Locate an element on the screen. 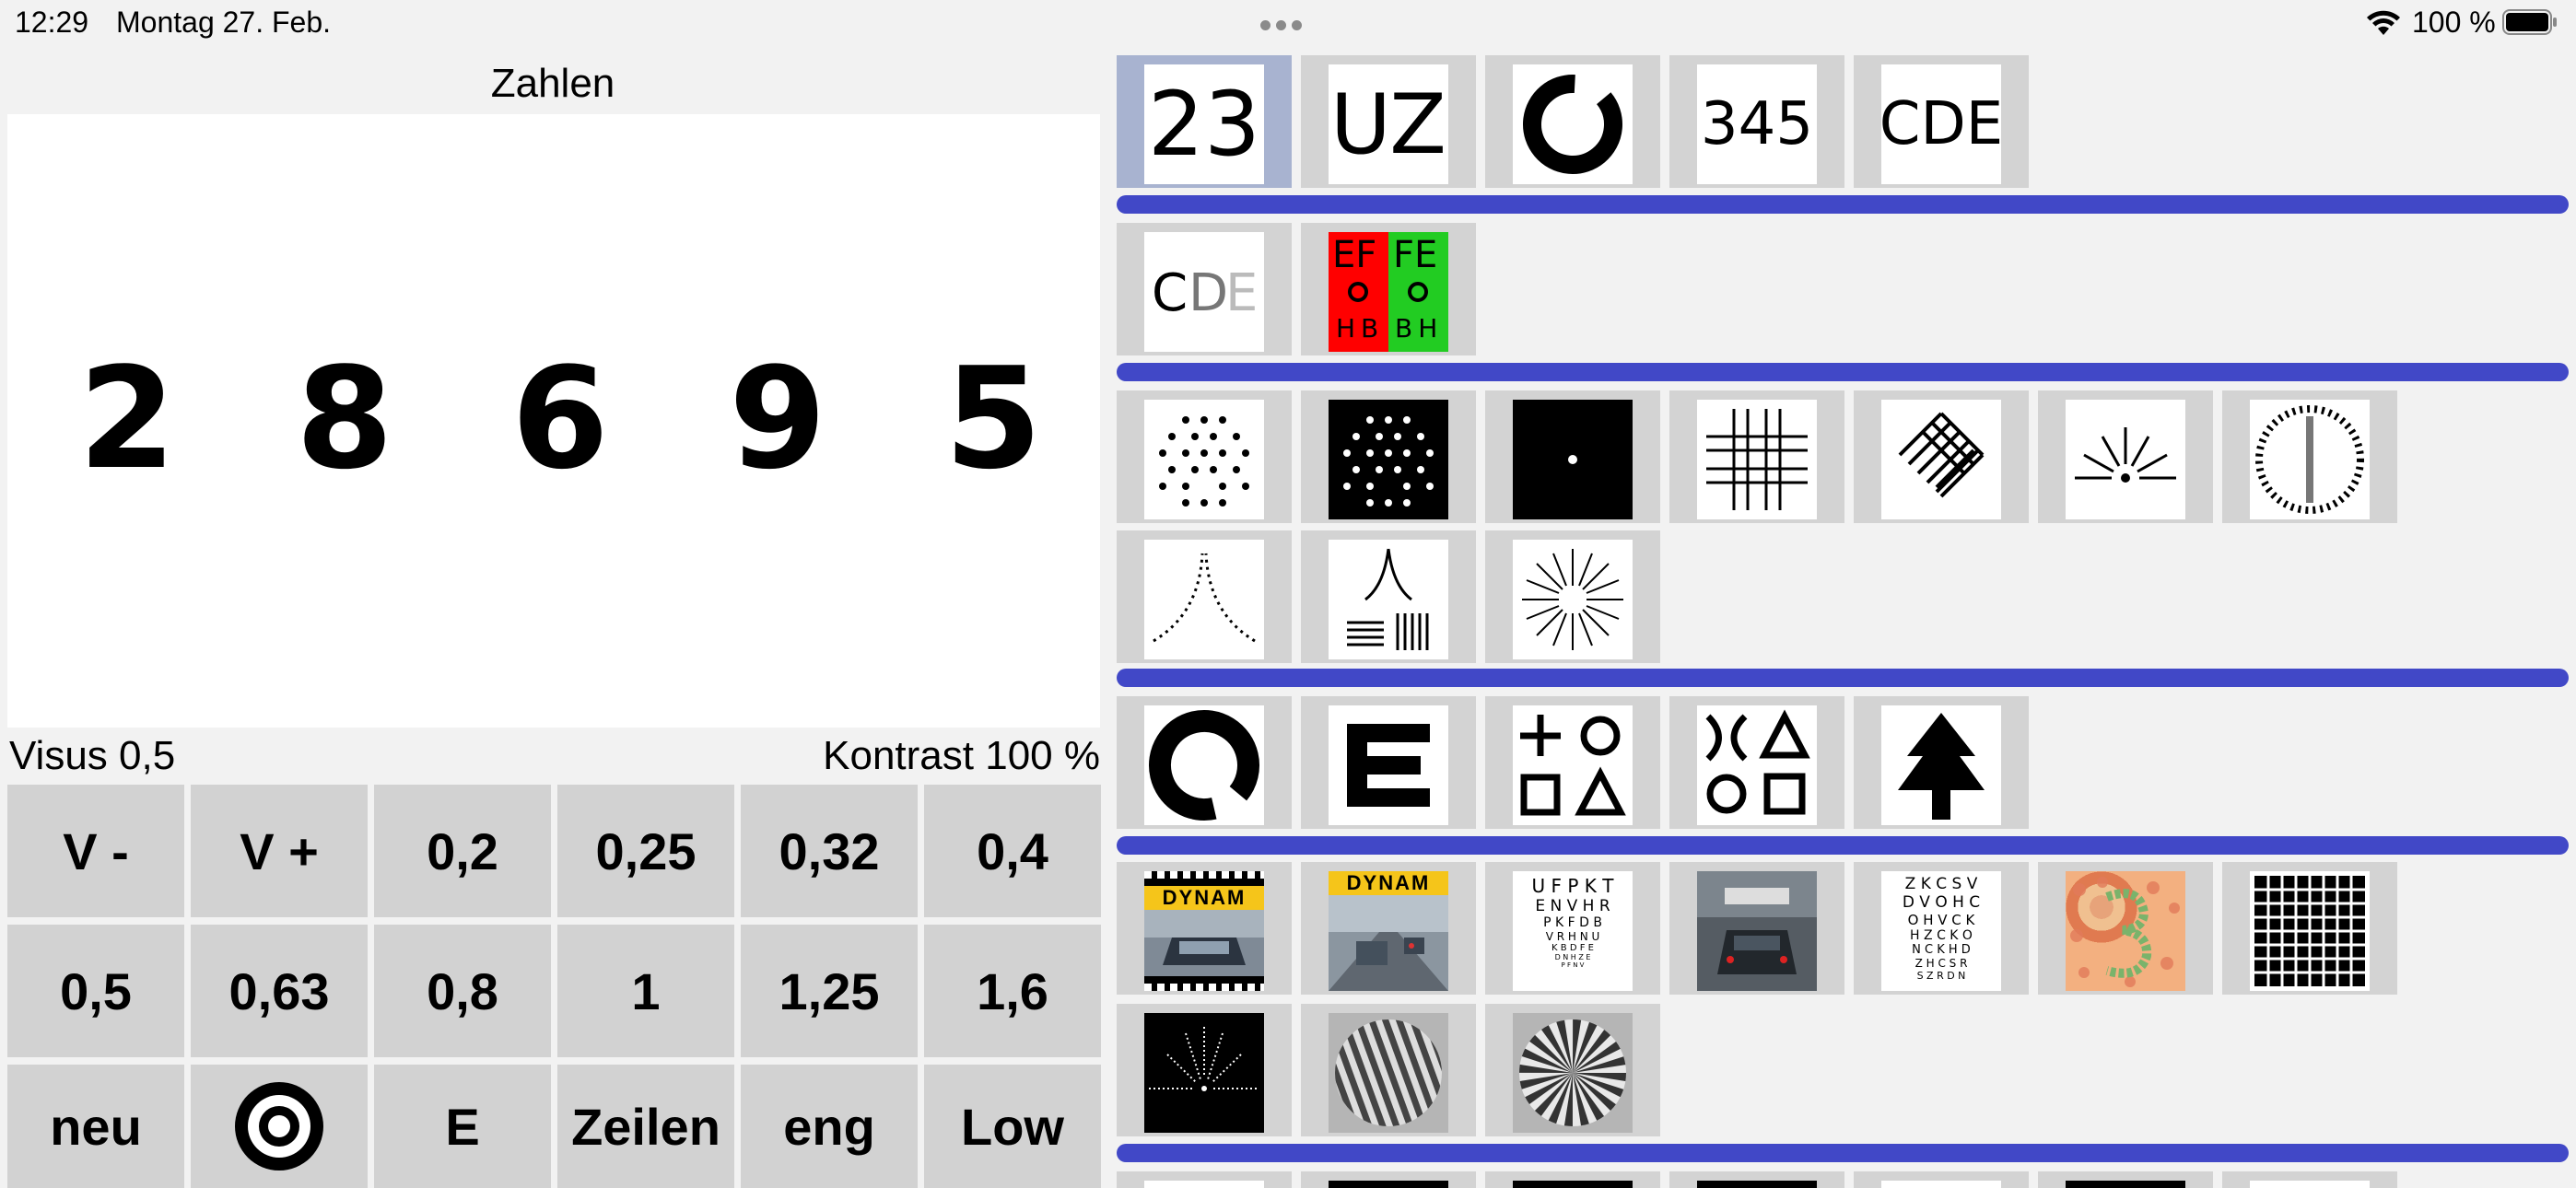 This screenshot has width=2576, height=1188. test-thumb-lea-symbols is located at coordinates (1572, 762).